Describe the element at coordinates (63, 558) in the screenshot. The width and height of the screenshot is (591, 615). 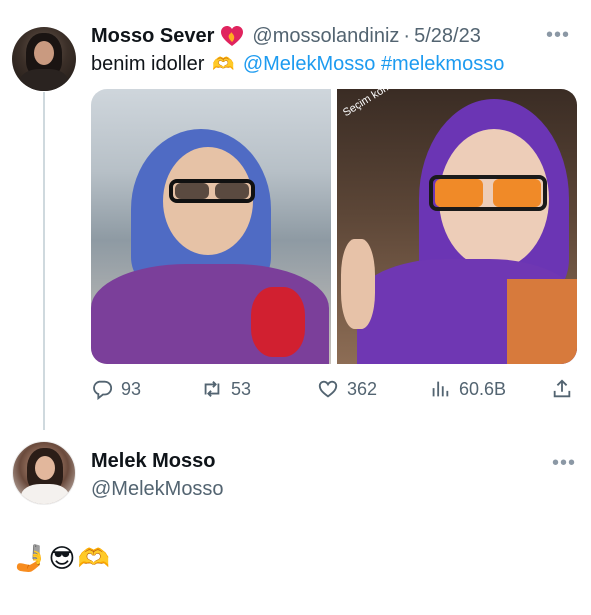
I see `reply-text: 🤳😎🫶` at that location.